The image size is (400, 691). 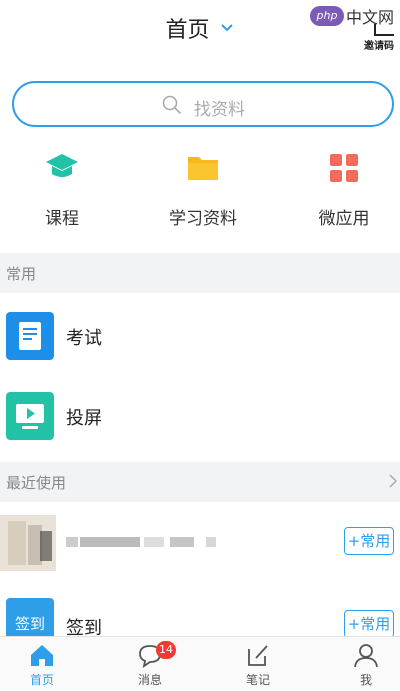 What do you see at coordinates (187, 30) in the screenshot?
I see `page-title: 首页` at bounding box center [187, 30].